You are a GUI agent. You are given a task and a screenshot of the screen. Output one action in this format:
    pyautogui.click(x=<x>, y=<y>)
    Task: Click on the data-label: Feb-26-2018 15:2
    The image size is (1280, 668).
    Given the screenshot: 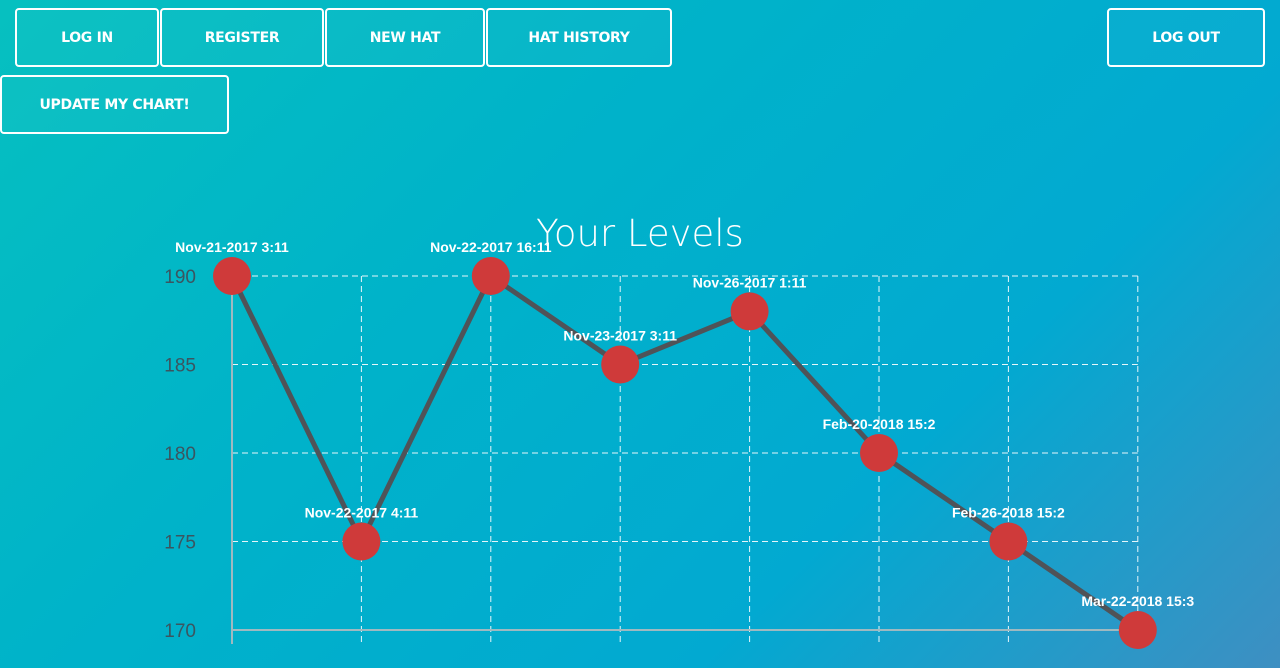 What is the action you would take?
    pyautogui.click(x=1008, y=513)
    